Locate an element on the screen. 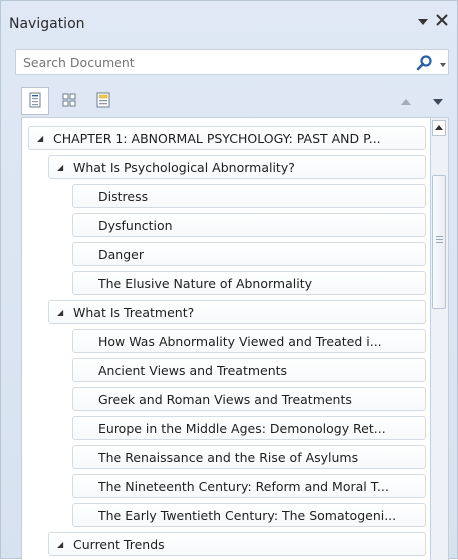 The image size is (458, 560). tree-node-label: Current Trends is located at coordinates (119, 544).